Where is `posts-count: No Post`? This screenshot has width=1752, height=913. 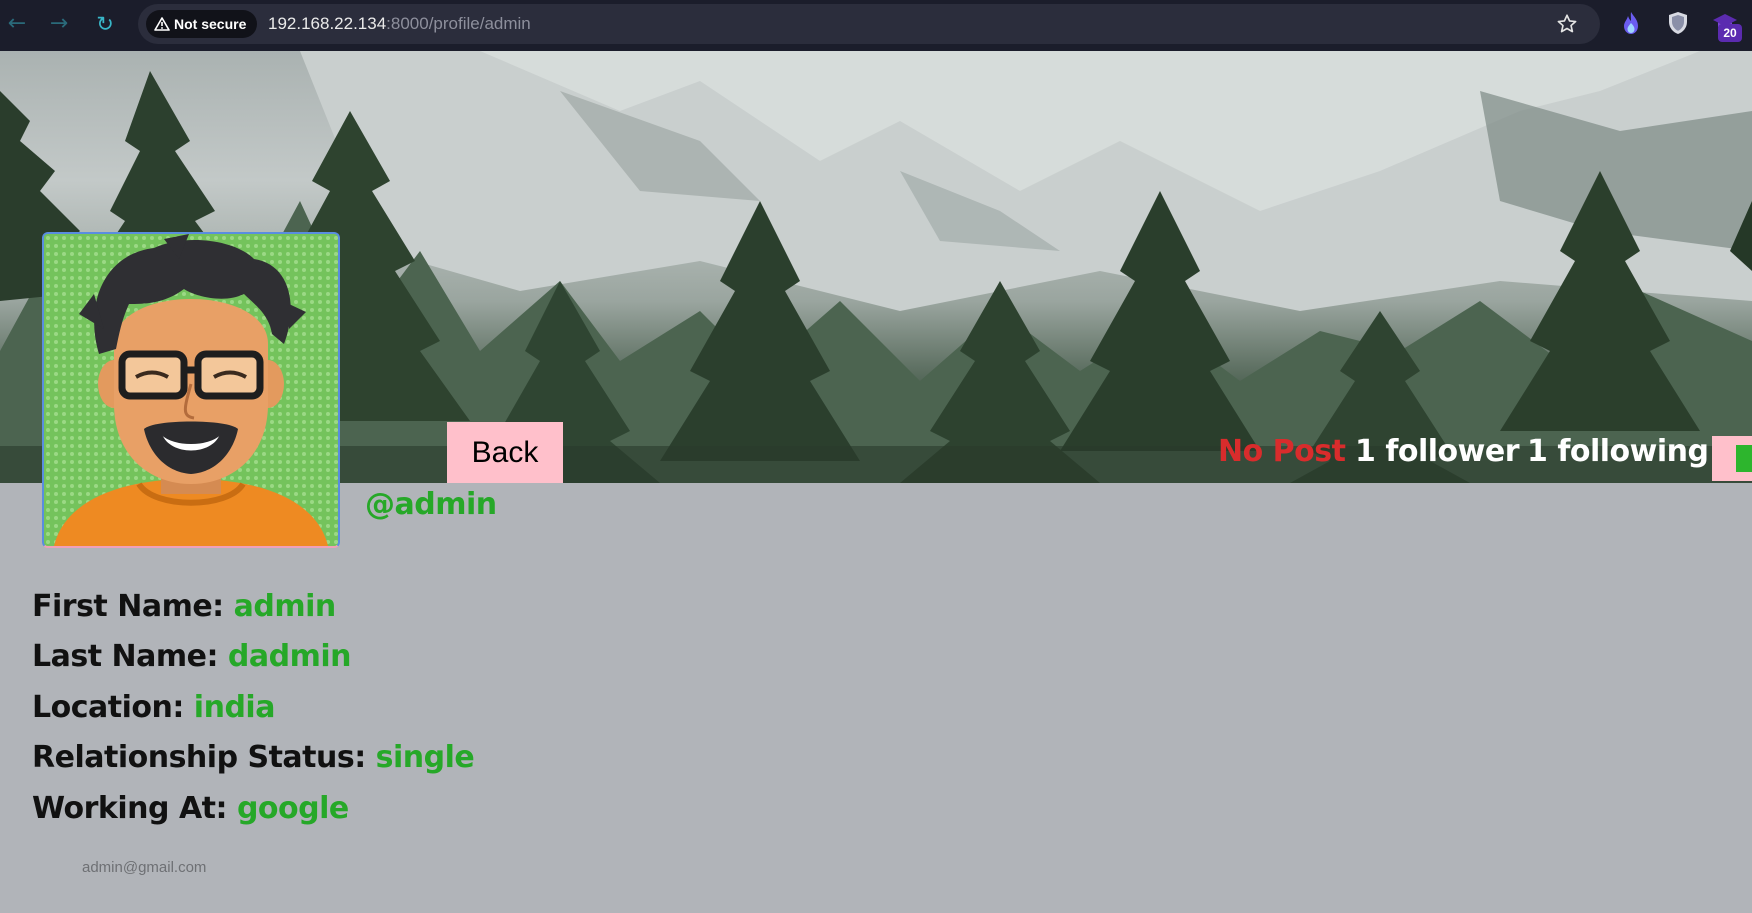 posts-count: No Post is located at coordinates (1282, 451).